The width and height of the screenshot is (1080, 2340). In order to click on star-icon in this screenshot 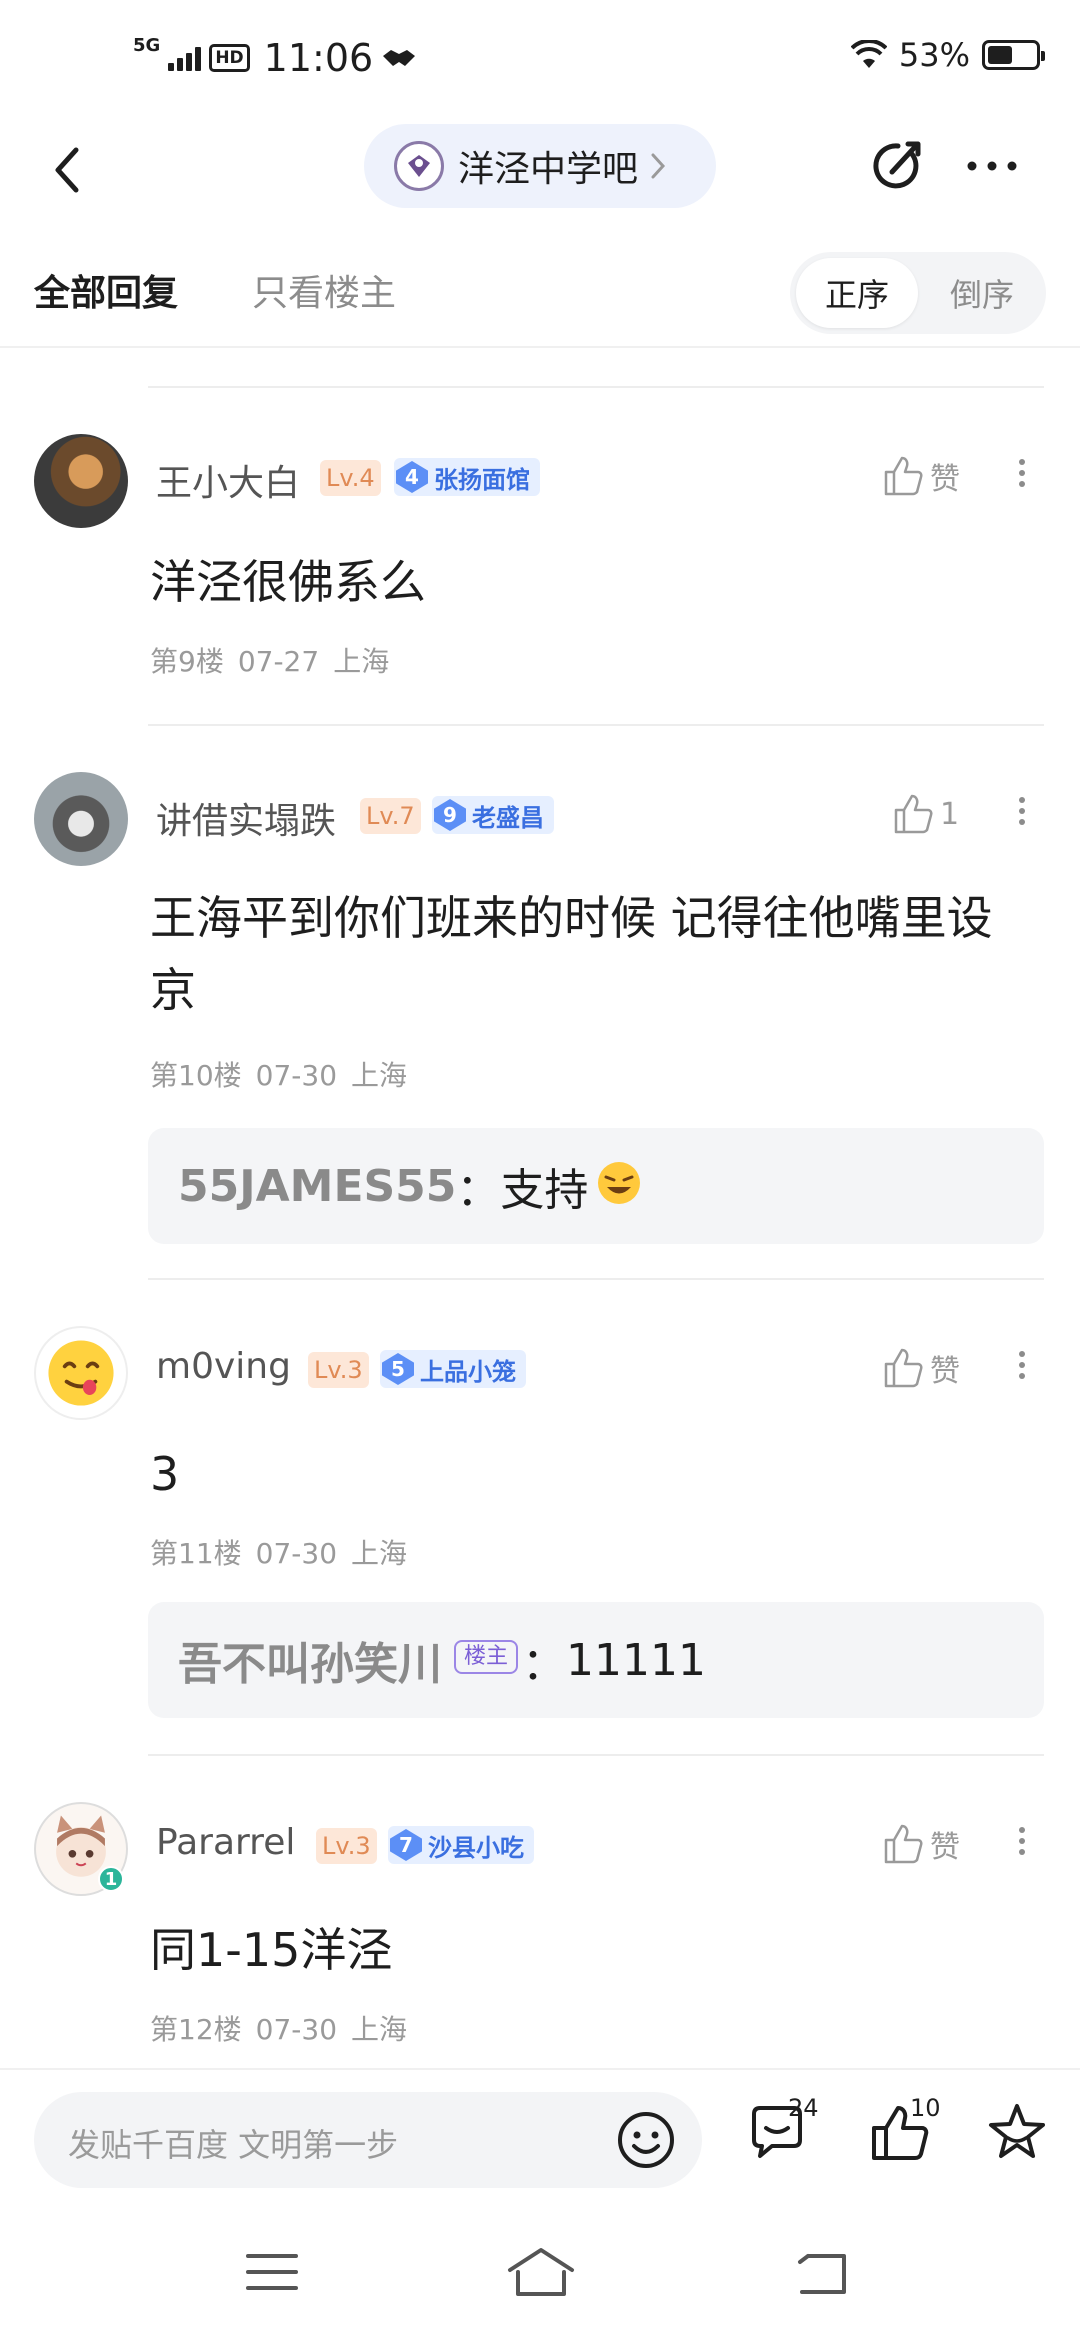, I will do `click(1017, 2131)`.